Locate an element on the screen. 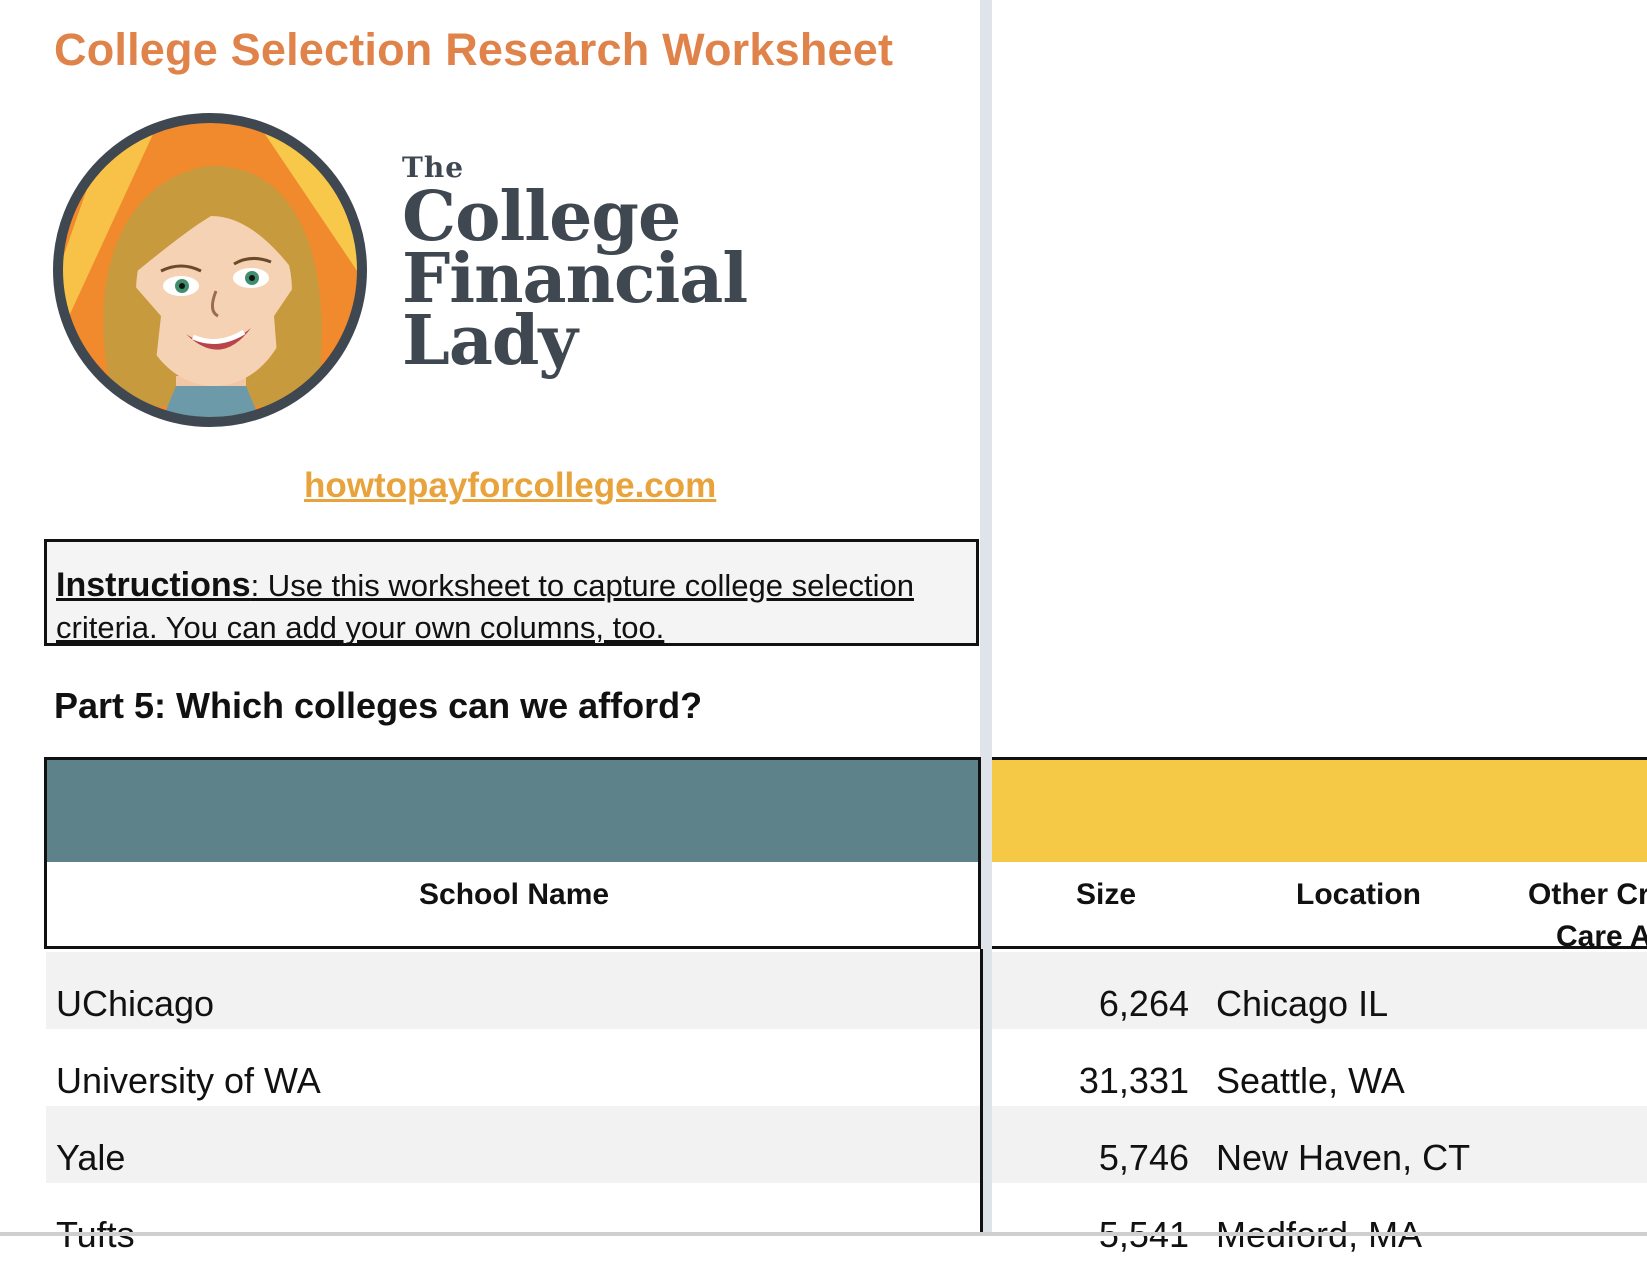 The width and height of the screenshot is (1647, 1287). column-header-size: Size is located at coordinates (1106, 895).